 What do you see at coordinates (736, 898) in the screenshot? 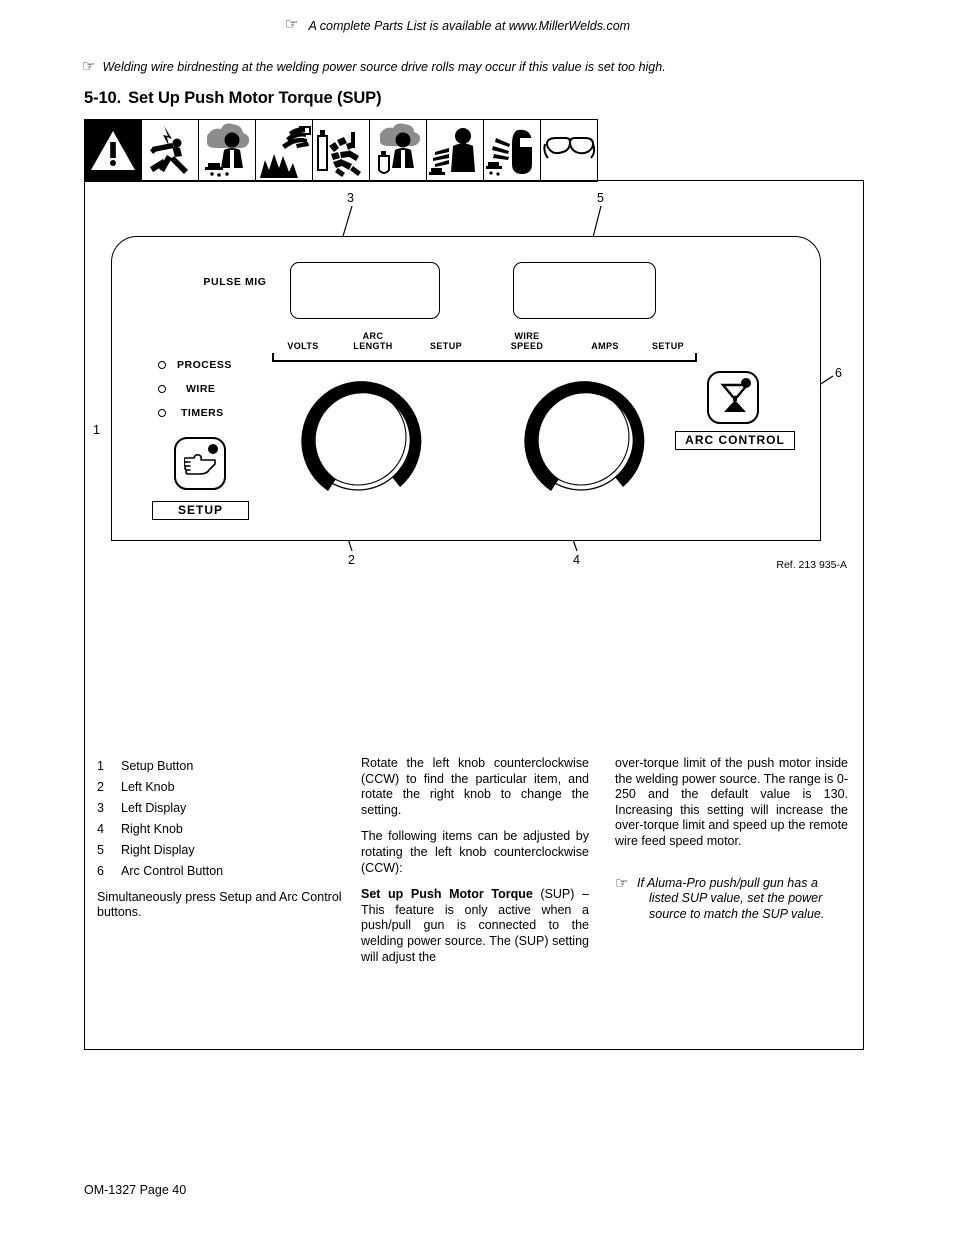
I see `aluma-pro-note-line-2: listed SUP value, set the power` at bounding box center [736, 898].